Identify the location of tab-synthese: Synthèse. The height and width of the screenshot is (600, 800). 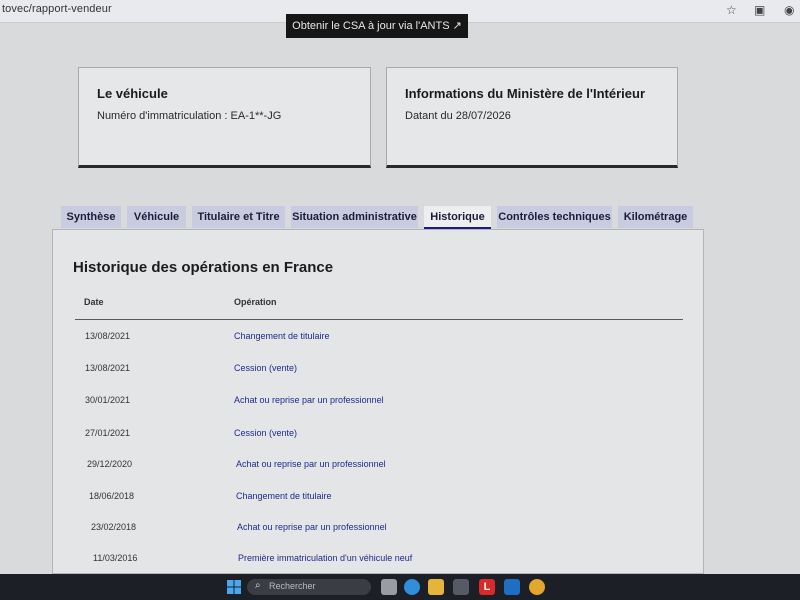
(91, 217).